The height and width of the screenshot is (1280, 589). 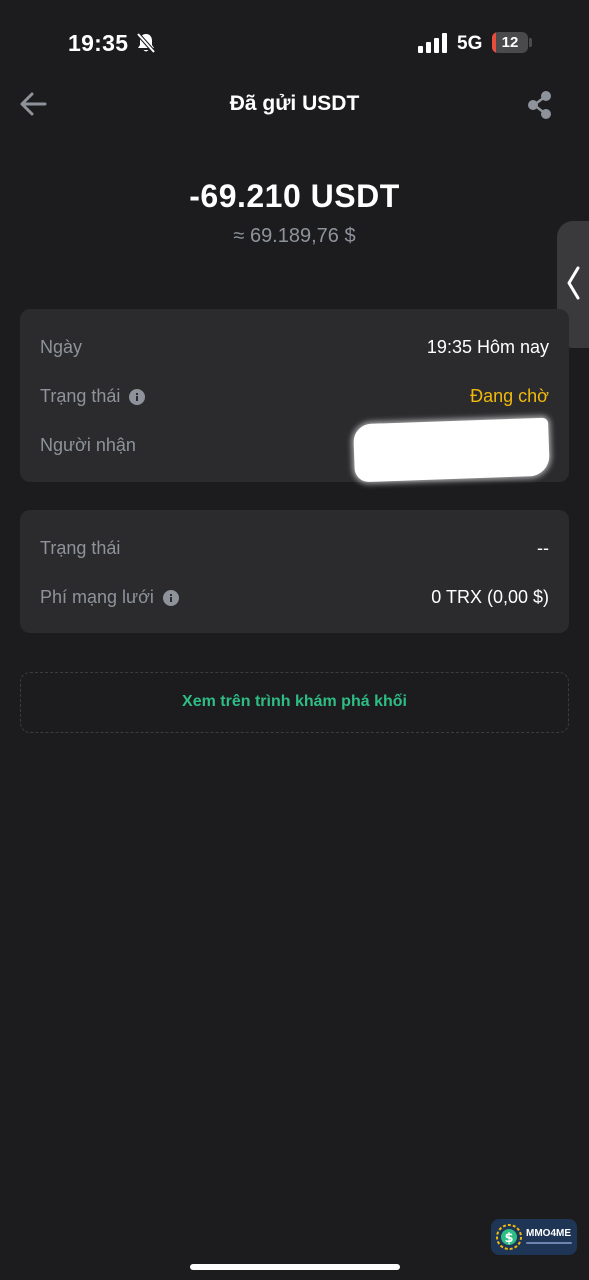 I want to click on redacted-recipient-address, so click(x=451, y=450).